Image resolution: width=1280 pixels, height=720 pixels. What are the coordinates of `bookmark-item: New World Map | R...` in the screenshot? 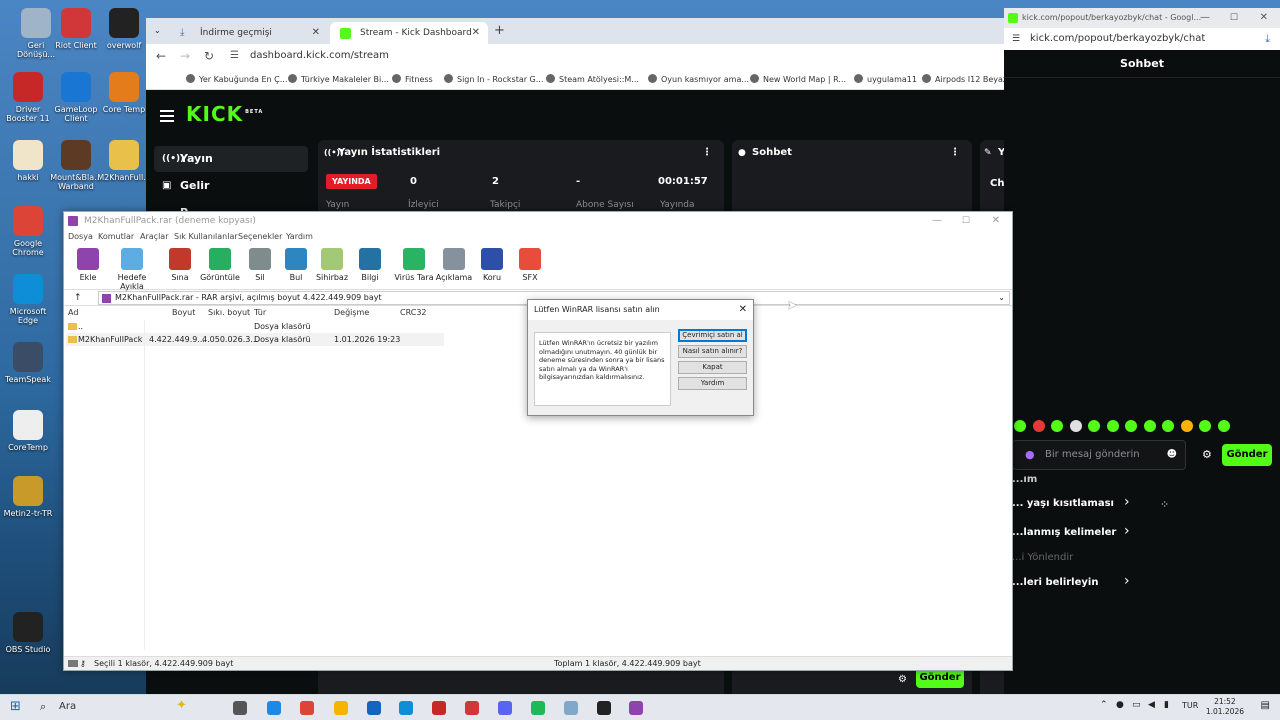 It's located at (798, 79).